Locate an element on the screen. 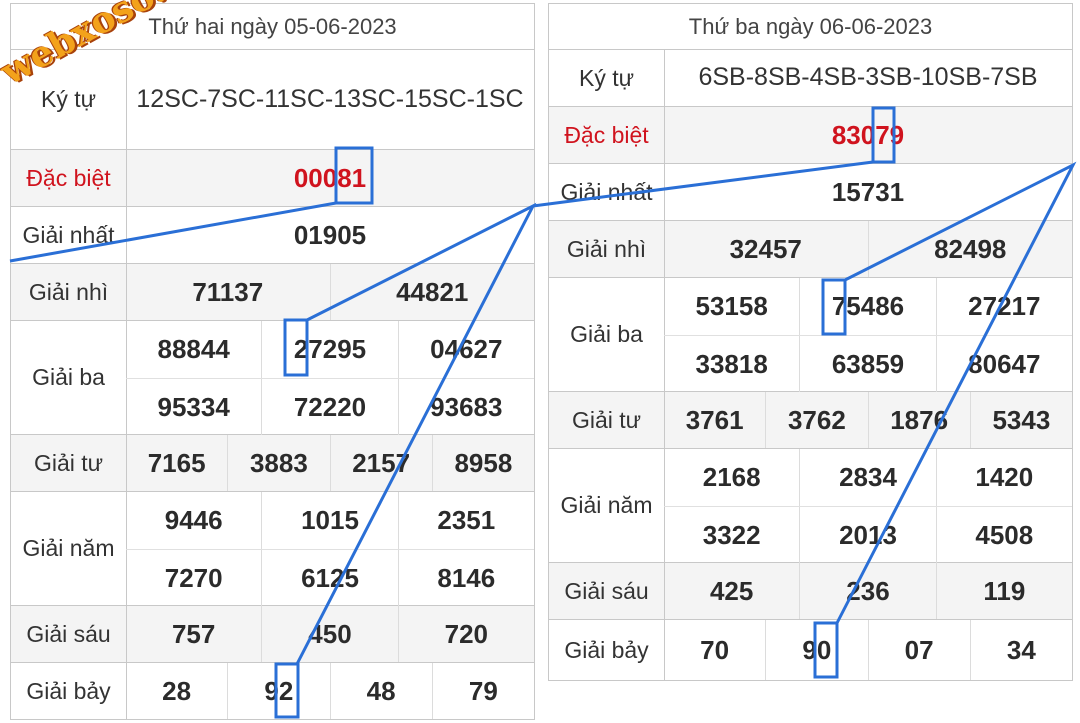 The width and height of the screenshot is (1080, 723). left-fifth-label: Giải năm is located at coordinates (69, 548).